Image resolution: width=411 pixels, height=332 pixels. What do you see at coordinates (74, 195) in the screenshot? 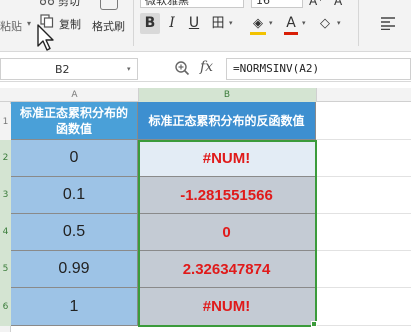
I see `cell-a3: 0.1` at bounding box center [74, 195].